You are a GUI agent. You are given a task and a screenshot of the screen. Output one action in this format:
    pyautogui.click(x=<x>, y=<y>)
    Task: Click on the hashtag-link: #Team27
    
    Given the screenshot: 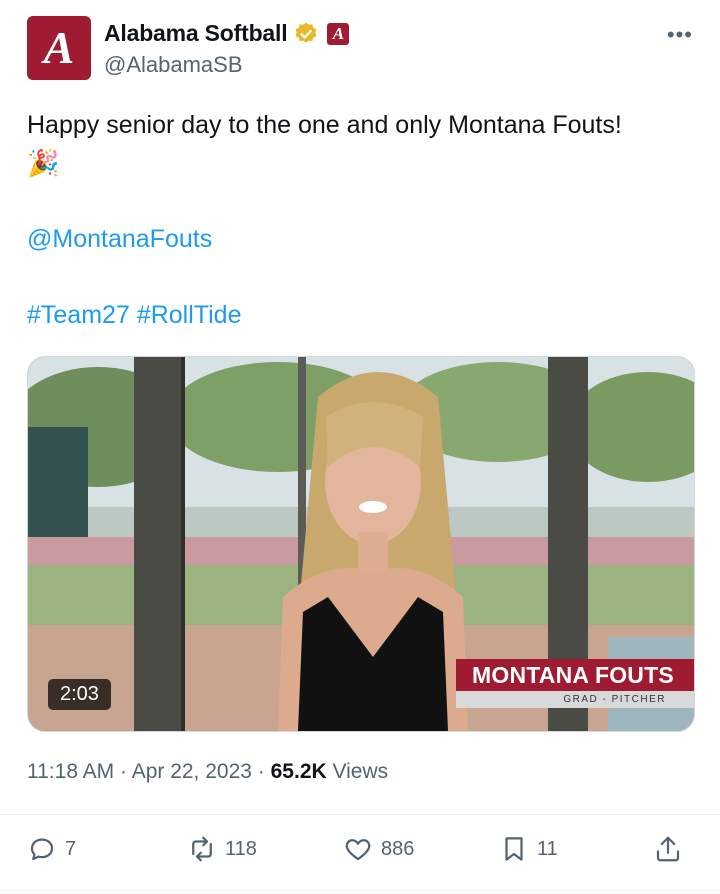 What is the action you would take?
    pyautogui.click(x=78, y=315)
    